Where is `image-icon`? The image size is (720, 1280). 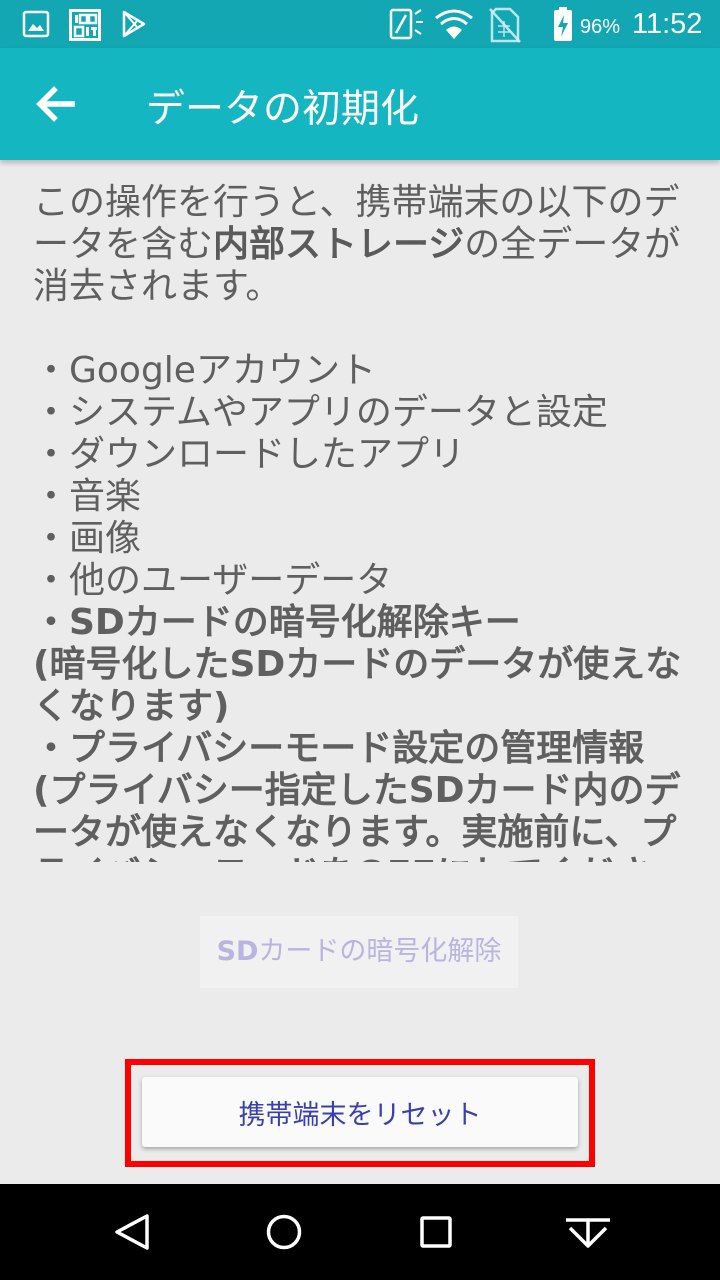 image-icon is located at coordinates (36, 24).